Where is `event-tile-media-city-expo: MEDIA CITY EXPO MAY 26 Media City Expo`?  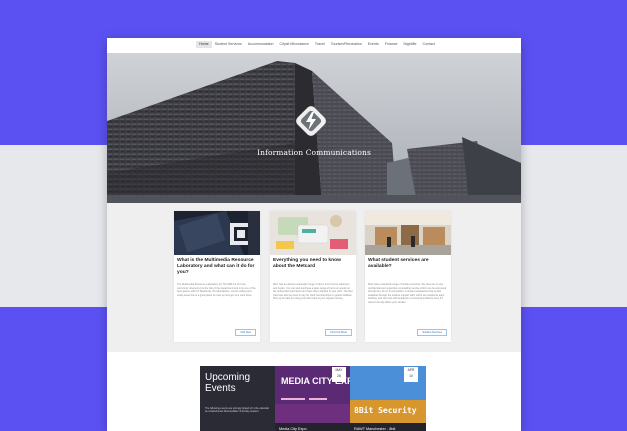
event-tile-media-city-expo: MEDIA CITY EXPO MAY 26 Media City Expo is located at coordinates (312, 398).